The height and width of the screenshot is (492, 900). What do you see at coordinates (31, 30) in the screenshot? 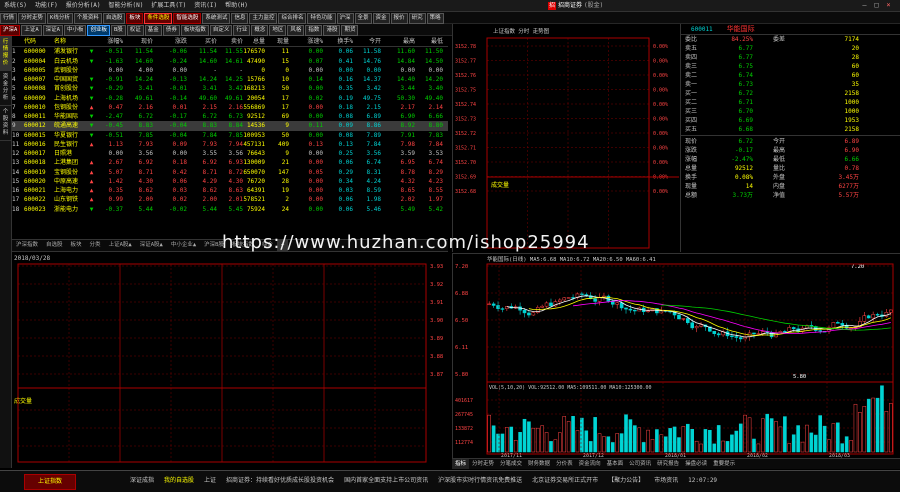
I see `toolbar2-button-1: 上证A` at bounding box center [31, 30].